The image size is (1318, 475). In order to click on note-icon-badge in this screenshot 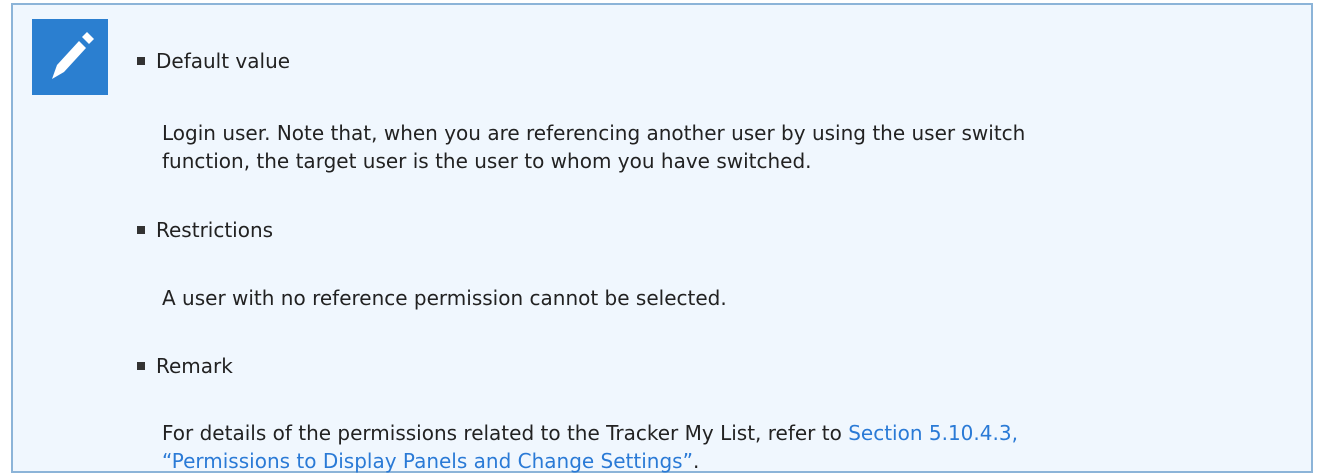, I will do `click(70, 57)`.